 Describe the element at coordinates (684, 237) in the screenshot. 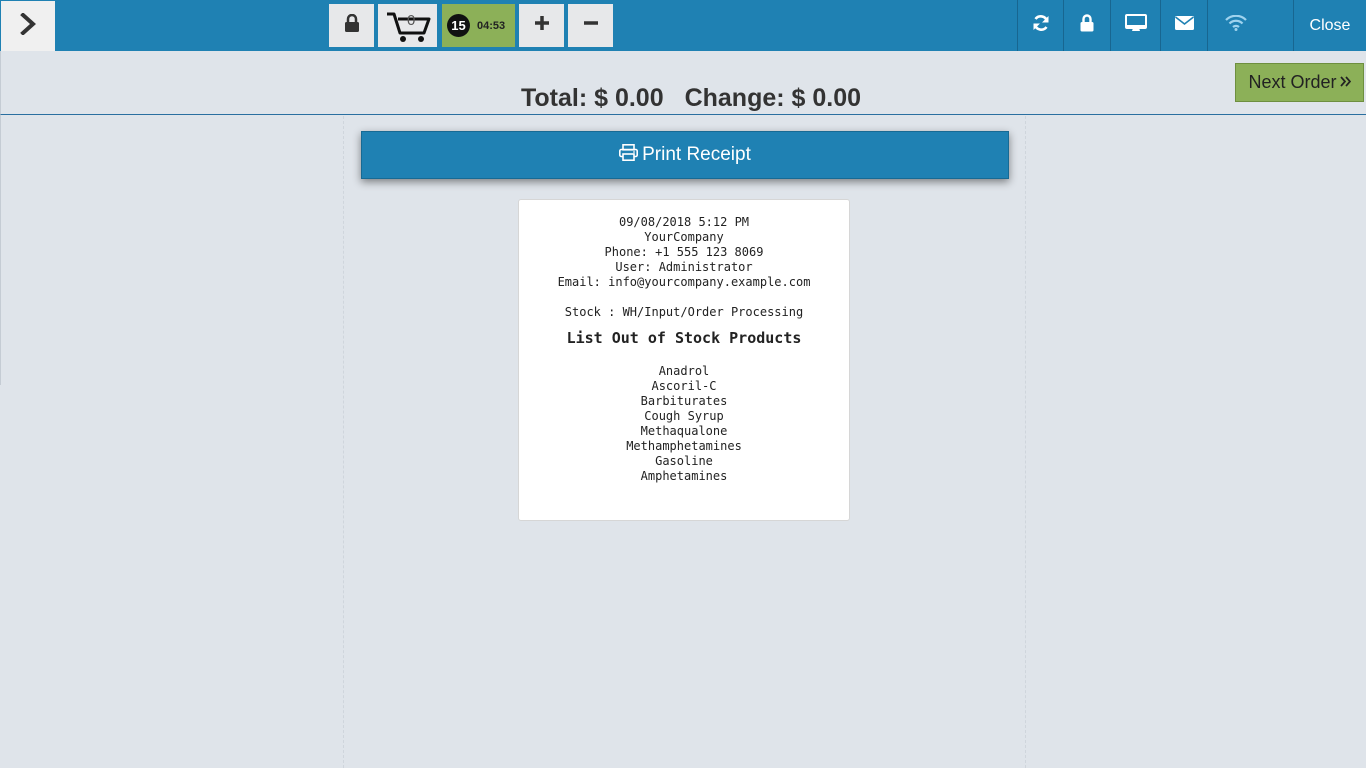

I see `receipt-company: YourCompany` at that location.